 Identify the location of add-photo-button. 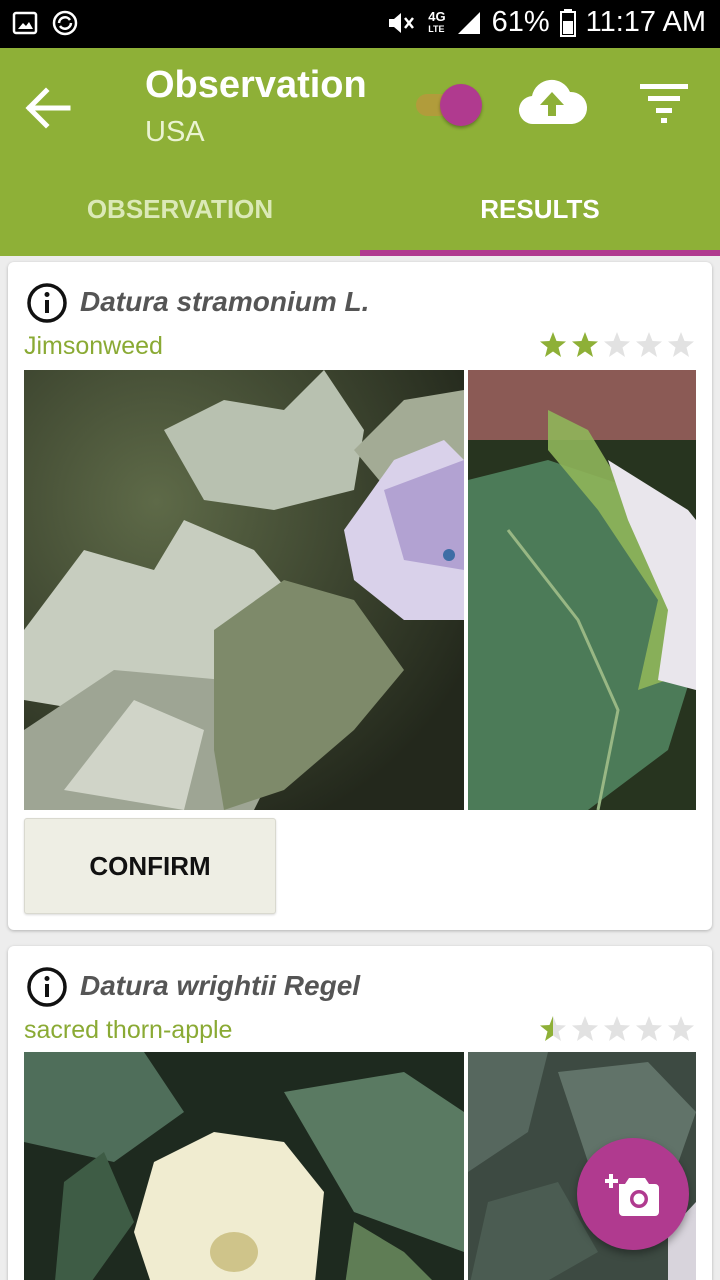
(633, 1194).